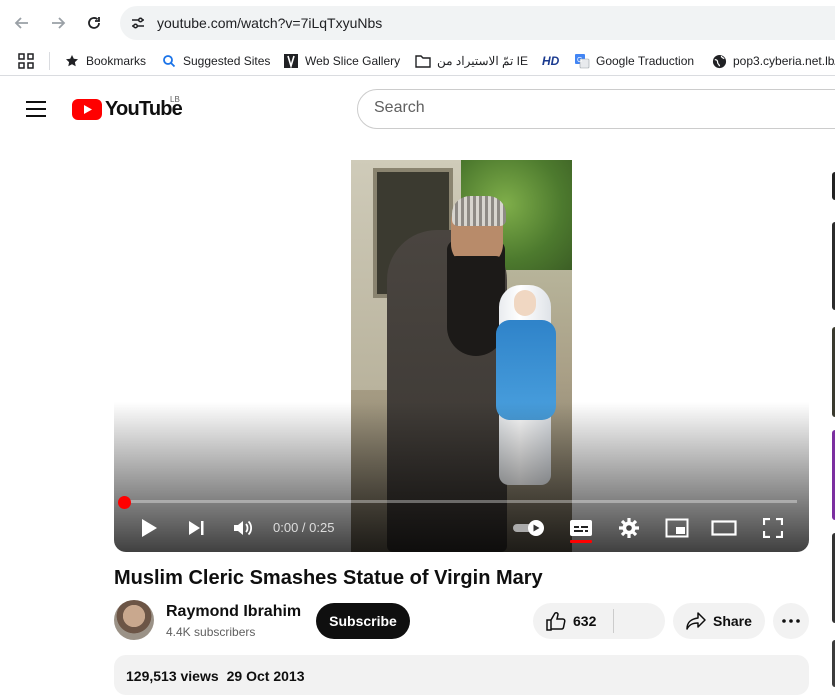  I want to click on scrubber-handle, so click(124, 502).